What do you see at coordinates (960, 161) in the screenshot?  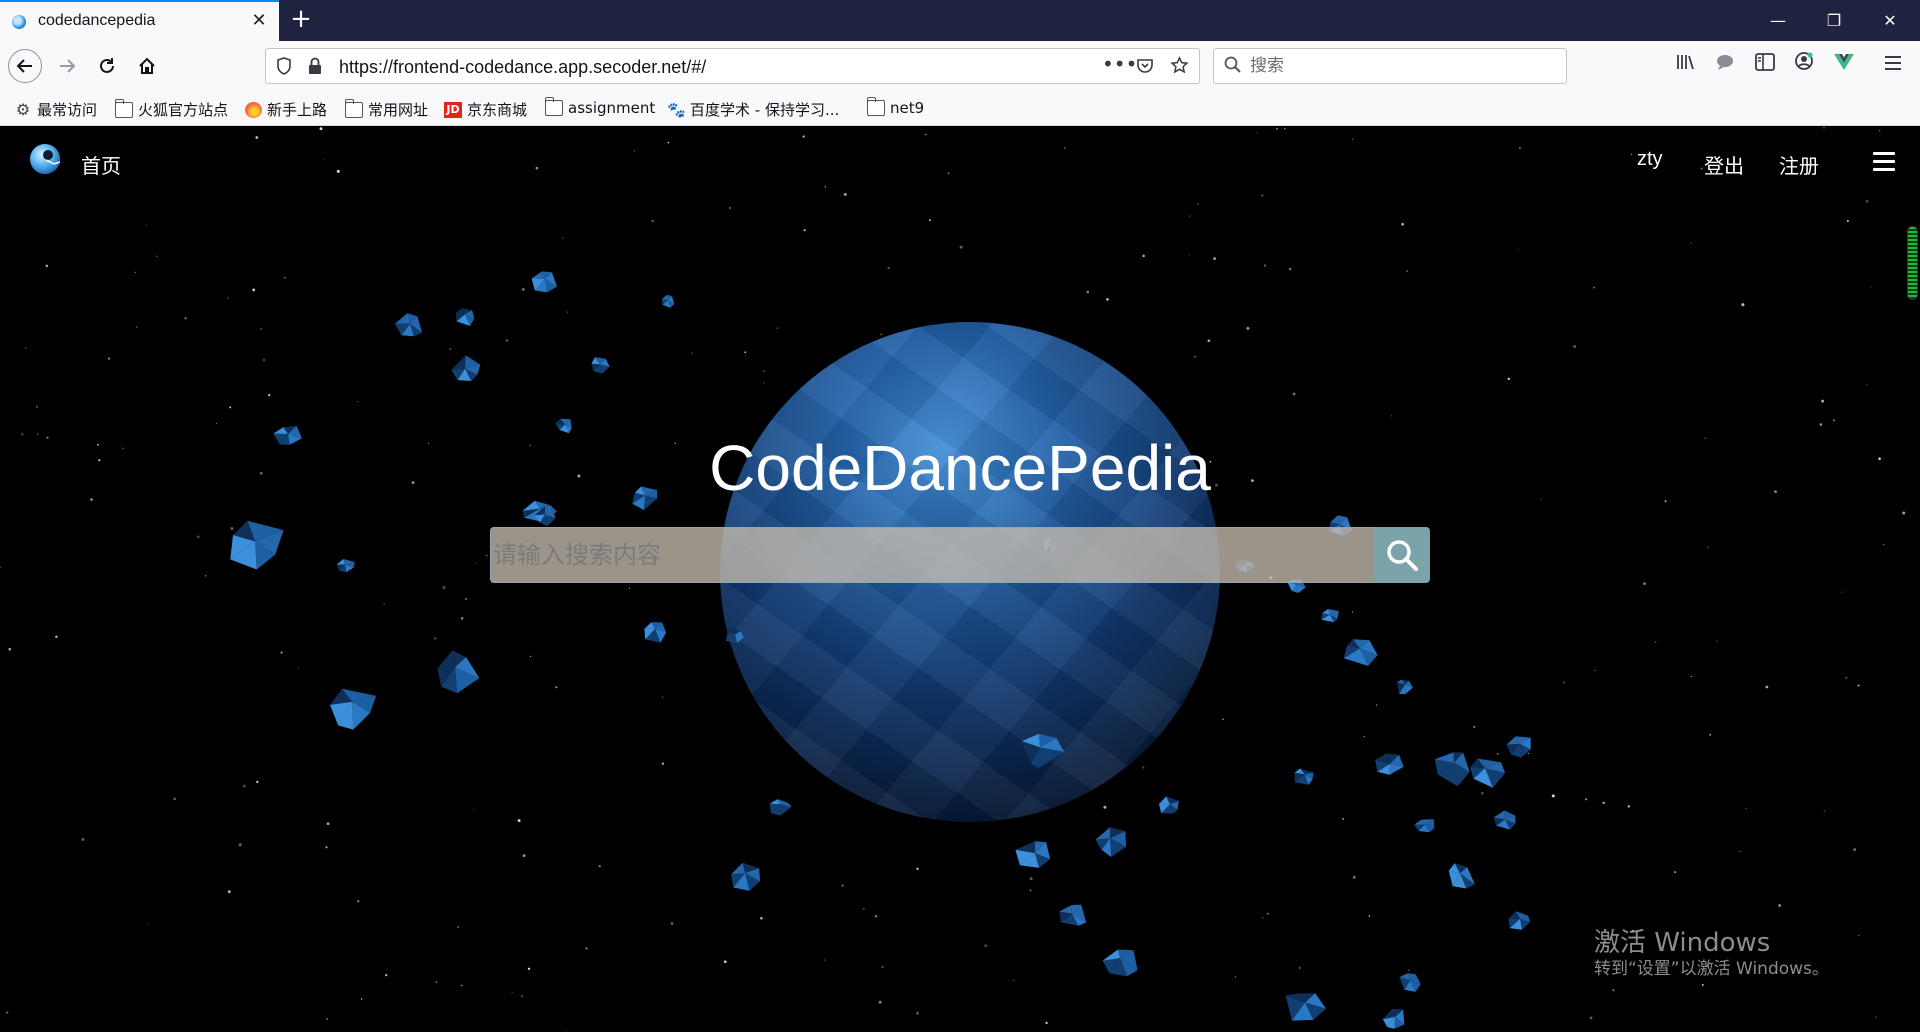 I see `site-header: 首页 zty 登出 注册` at bounding box center [960, 161].